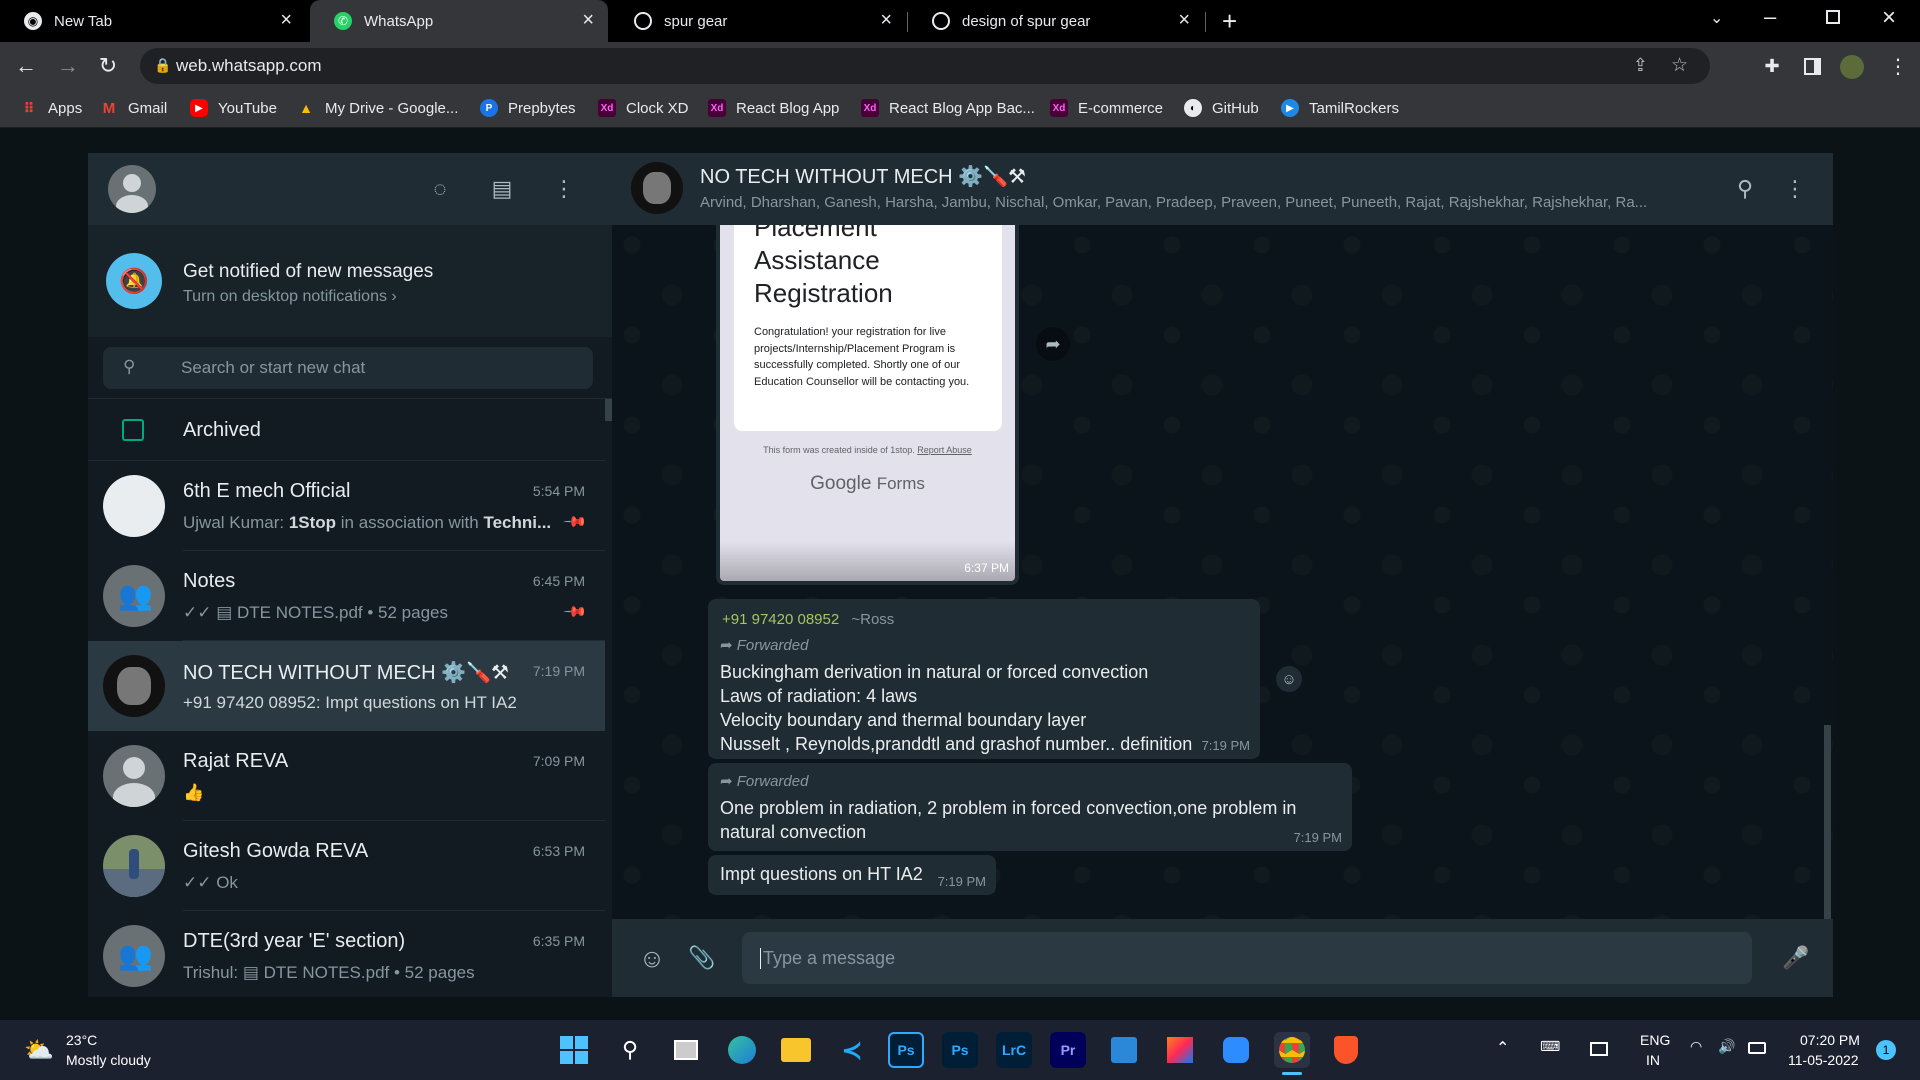 The image size is (1920, 1080). Describe the element at coordinates (686, 1050) in the screenshot. I see `task-view-icon` at that location.